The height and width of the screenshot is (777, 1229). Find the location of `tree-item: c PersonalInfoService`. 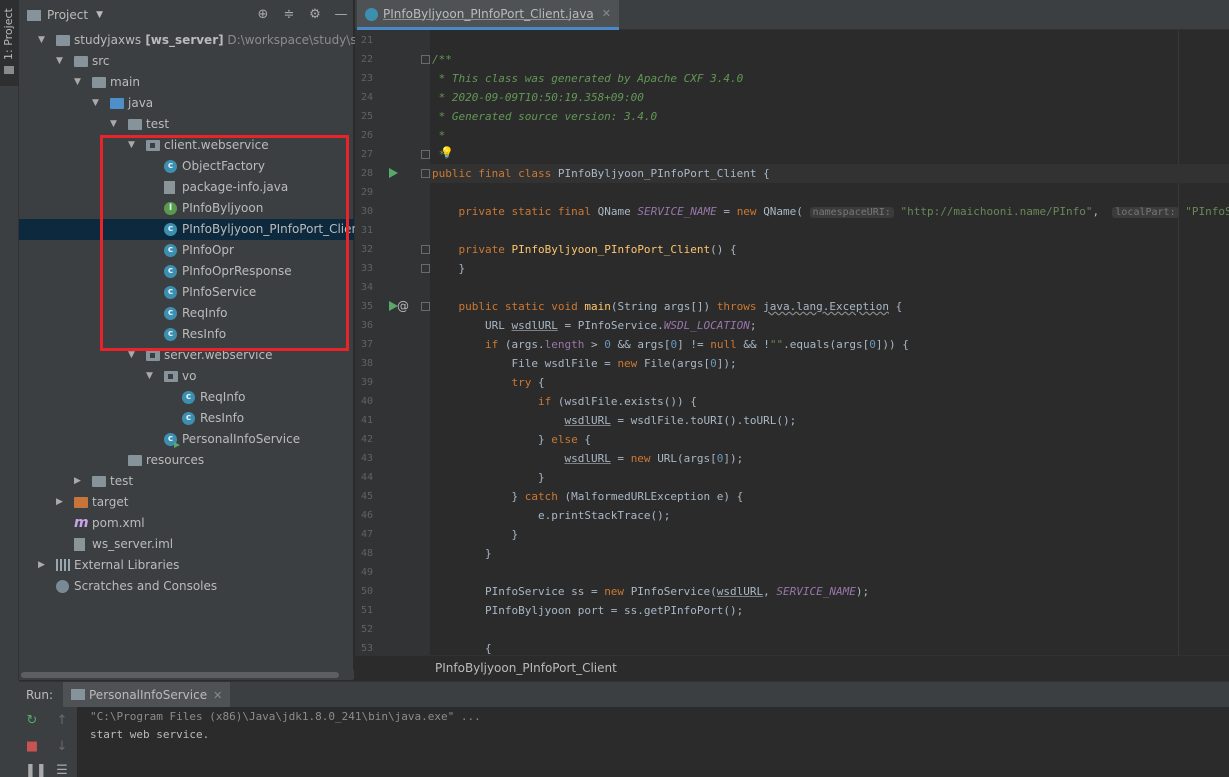

tree-item: c PersonalInfoService is located at coordinates (186, 439).